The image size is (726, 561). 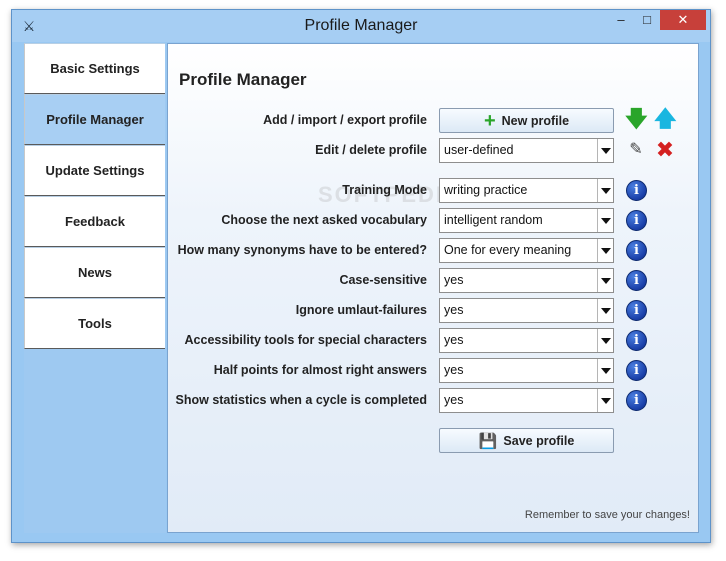 I want to click on close-button: ✕, so click(x=683, y=20).